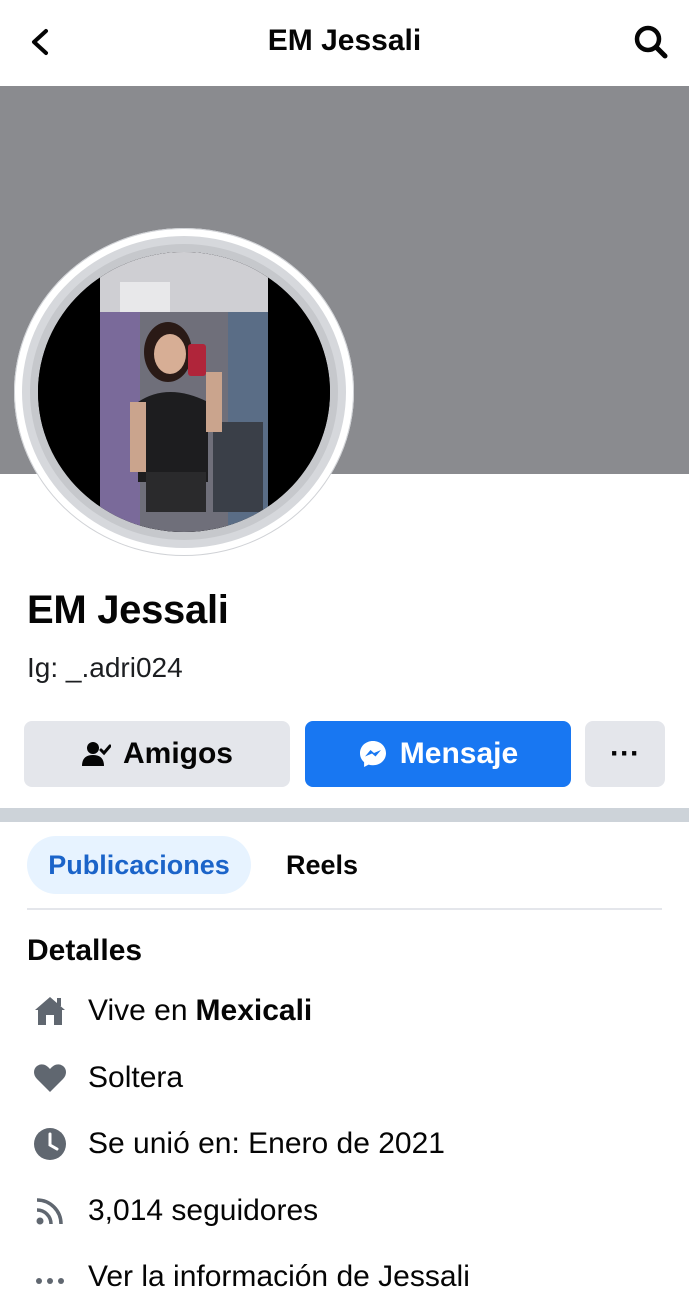  I want to click on more-button: ···, so click(625, 754).